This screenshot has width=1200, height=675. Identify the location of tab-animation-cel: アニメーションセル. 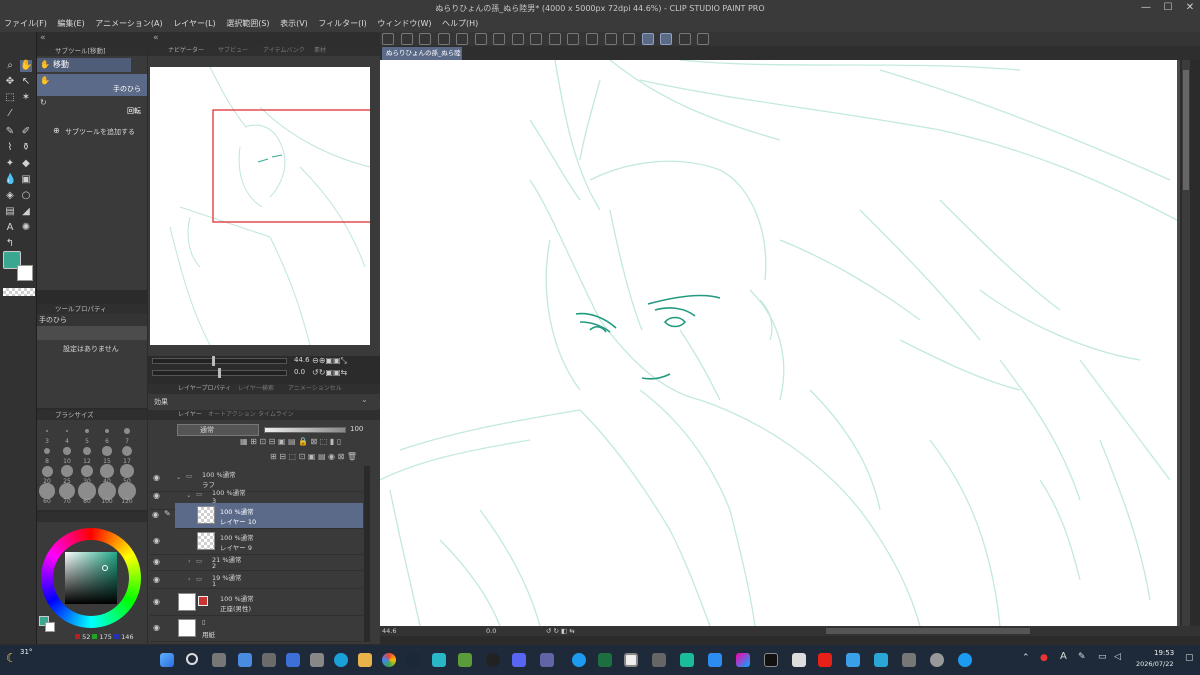
(315, 389).